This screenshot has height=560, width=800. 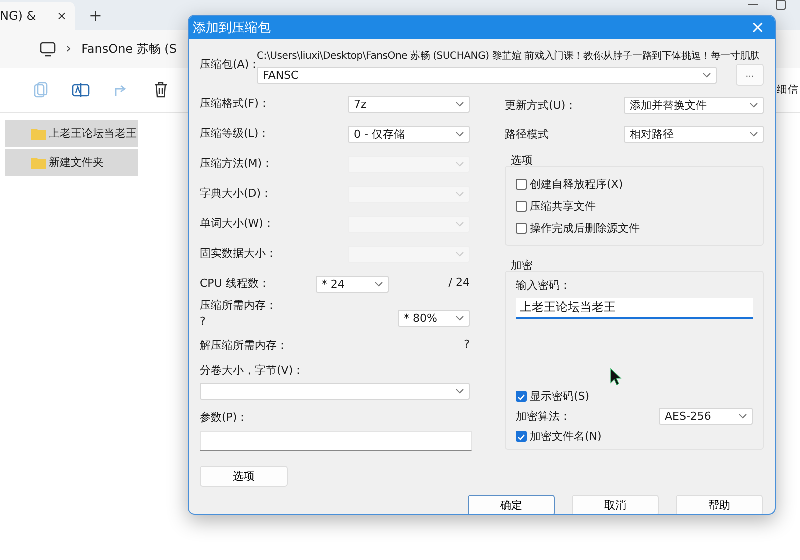 What do you see at coordinates (706, 416) in the screenshot?
I see `dropdown: AES-256` at bounding box center [706, 416].